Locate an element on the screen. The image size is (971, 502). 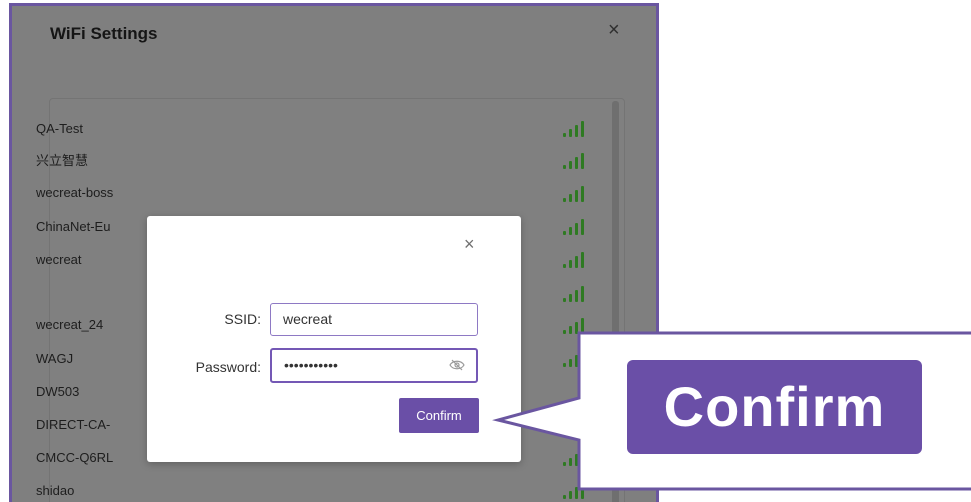
wifi-network-name: wecreat is located at coordinates (59, 259).